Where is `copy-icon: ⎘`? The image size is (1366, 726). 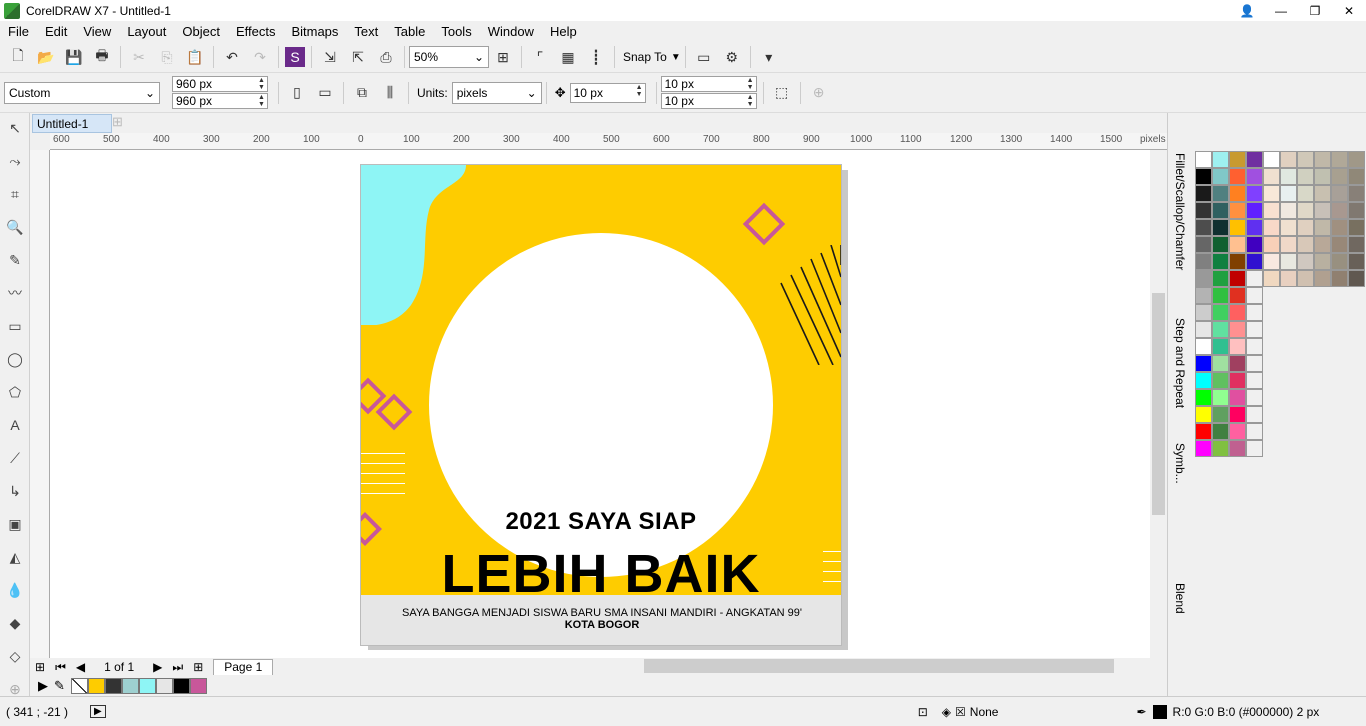 copy-icon: ⎘ is located at coordinates (167, 57).